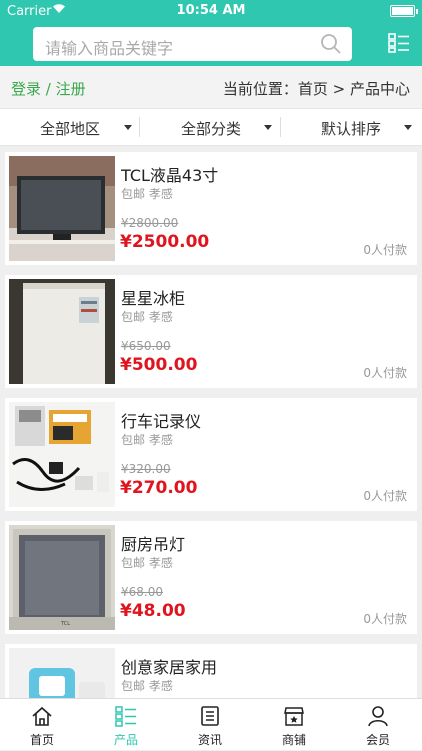  What do you see at coordinates (313, 89) in the screenshot?
I see `breadcrumb-home: 首页` at bounding box center [313, 89].